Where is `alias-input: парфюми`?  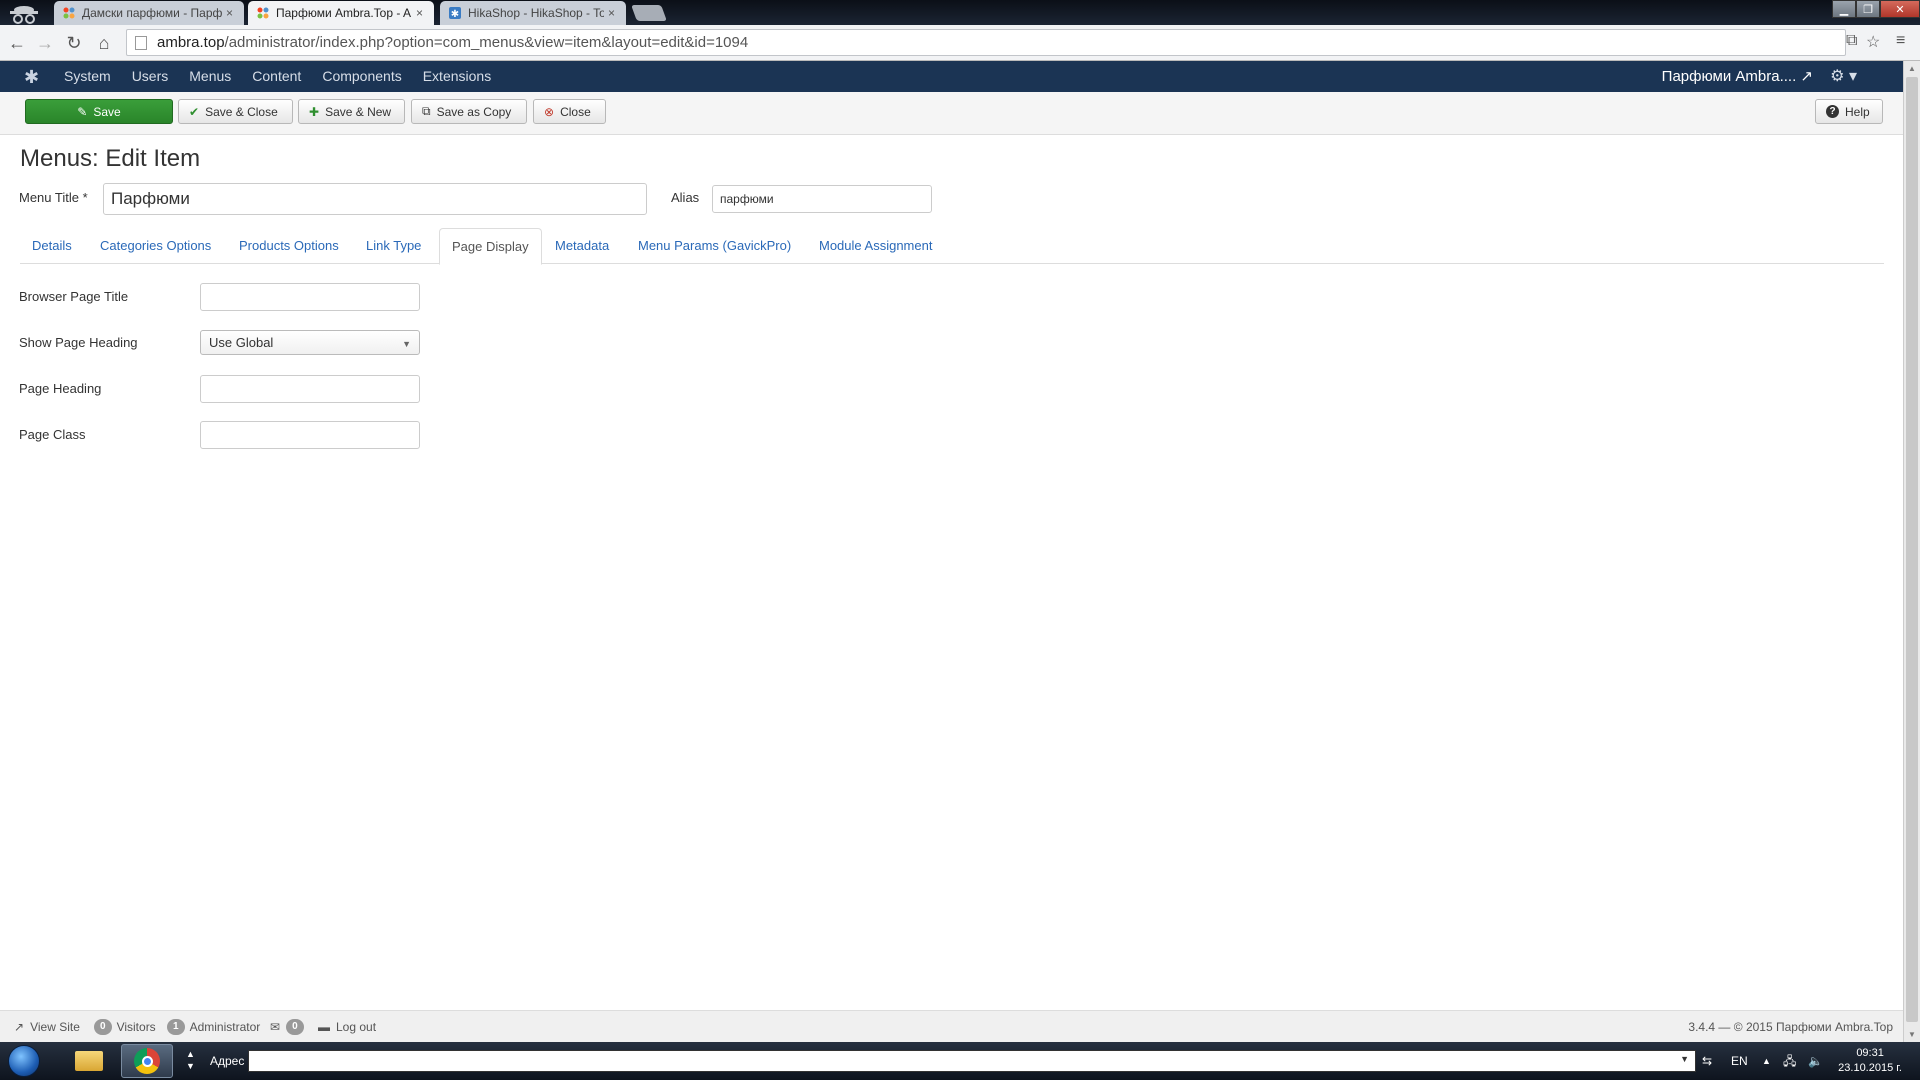 alias-input: парфюми is located at coordinates (822, 199).